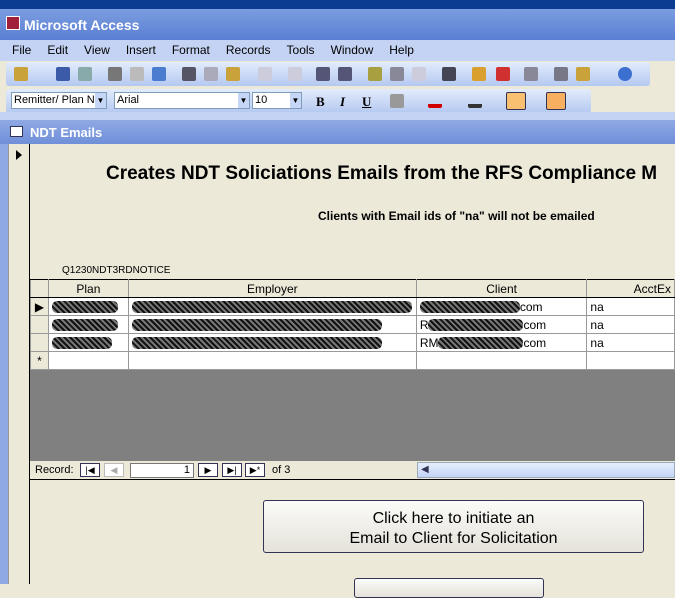 The image size is (675, 598). I want to click on record-label: Record:, so click(54, 470).